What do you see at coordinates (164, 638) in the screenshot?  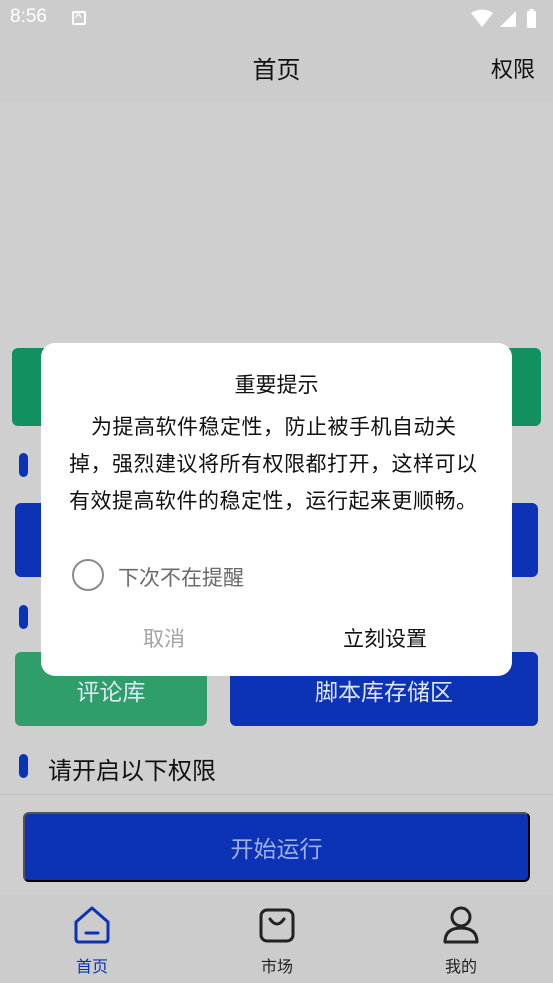 I see `cancel-button: 取消` at bounding box center [164, 638].